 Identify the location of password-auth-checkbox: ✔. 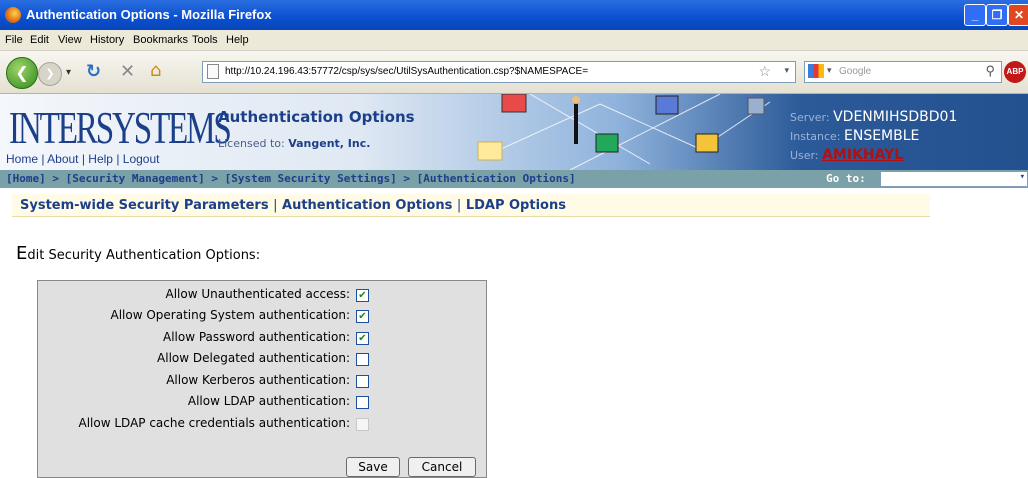
(362, 338).